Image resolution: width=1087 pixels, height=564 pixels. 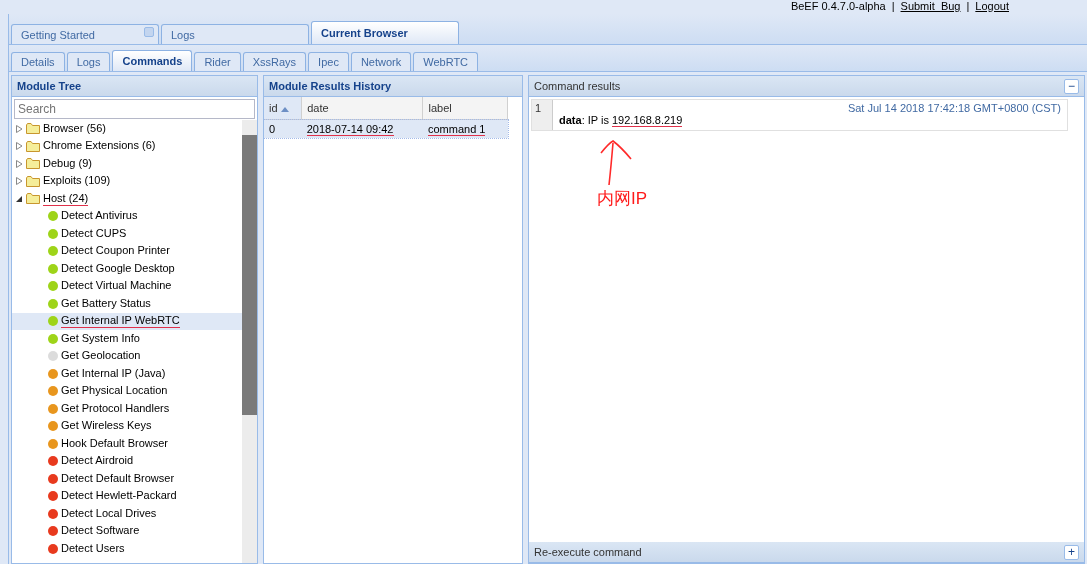 I want to click on tree-item-label: Get Internal IP (Java), so click(x=113, y=373).